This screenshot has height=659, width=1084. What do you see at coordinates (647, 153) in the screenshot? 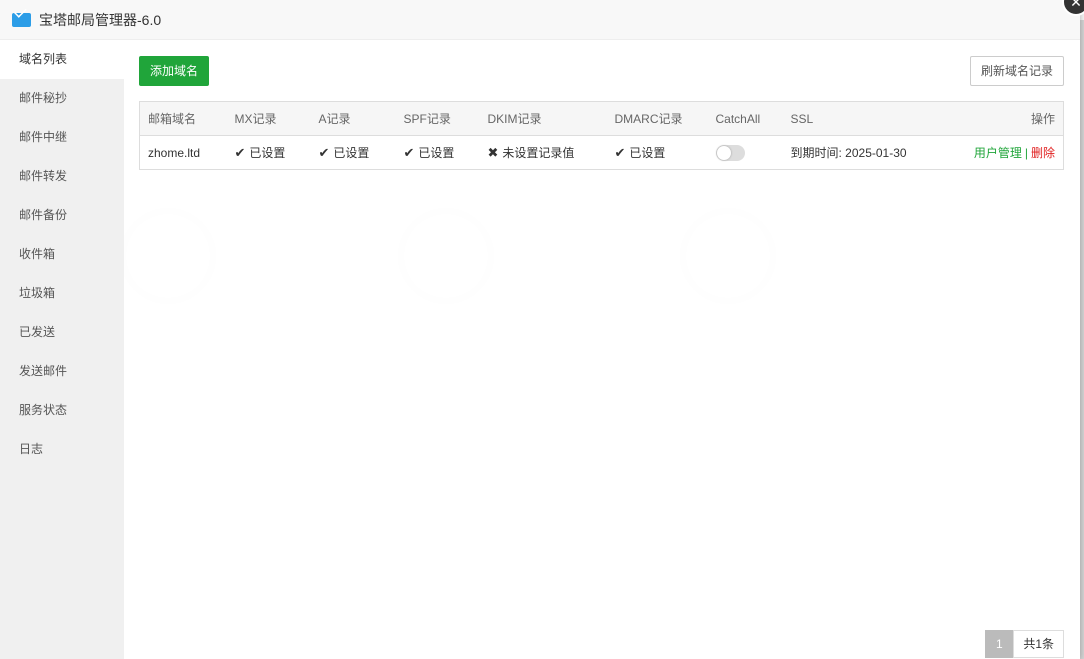
I see `dmarc-status-text: 已设置` at bounding box center [647, 153].